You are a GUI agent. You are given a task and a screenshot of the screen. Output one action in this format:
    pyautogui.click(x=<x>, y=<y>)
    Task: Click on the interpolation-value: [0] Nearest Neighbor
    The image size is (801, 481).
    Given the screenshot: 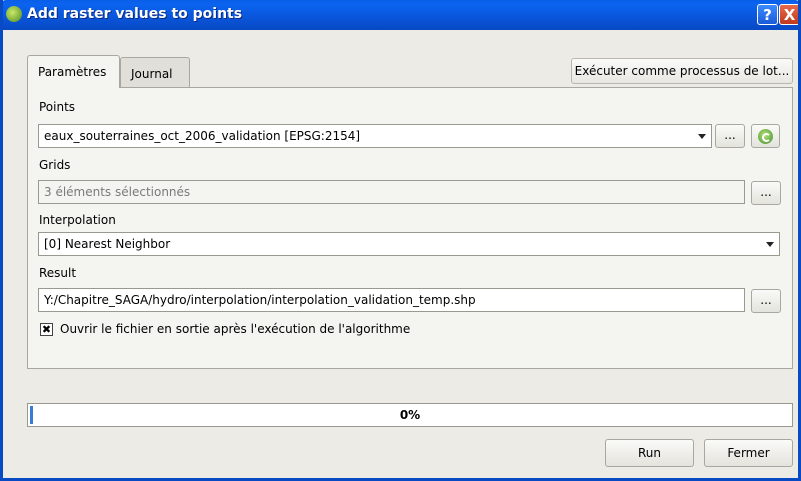 What is the action you would take?
    pyautogui.click(x=107, y=244)
    